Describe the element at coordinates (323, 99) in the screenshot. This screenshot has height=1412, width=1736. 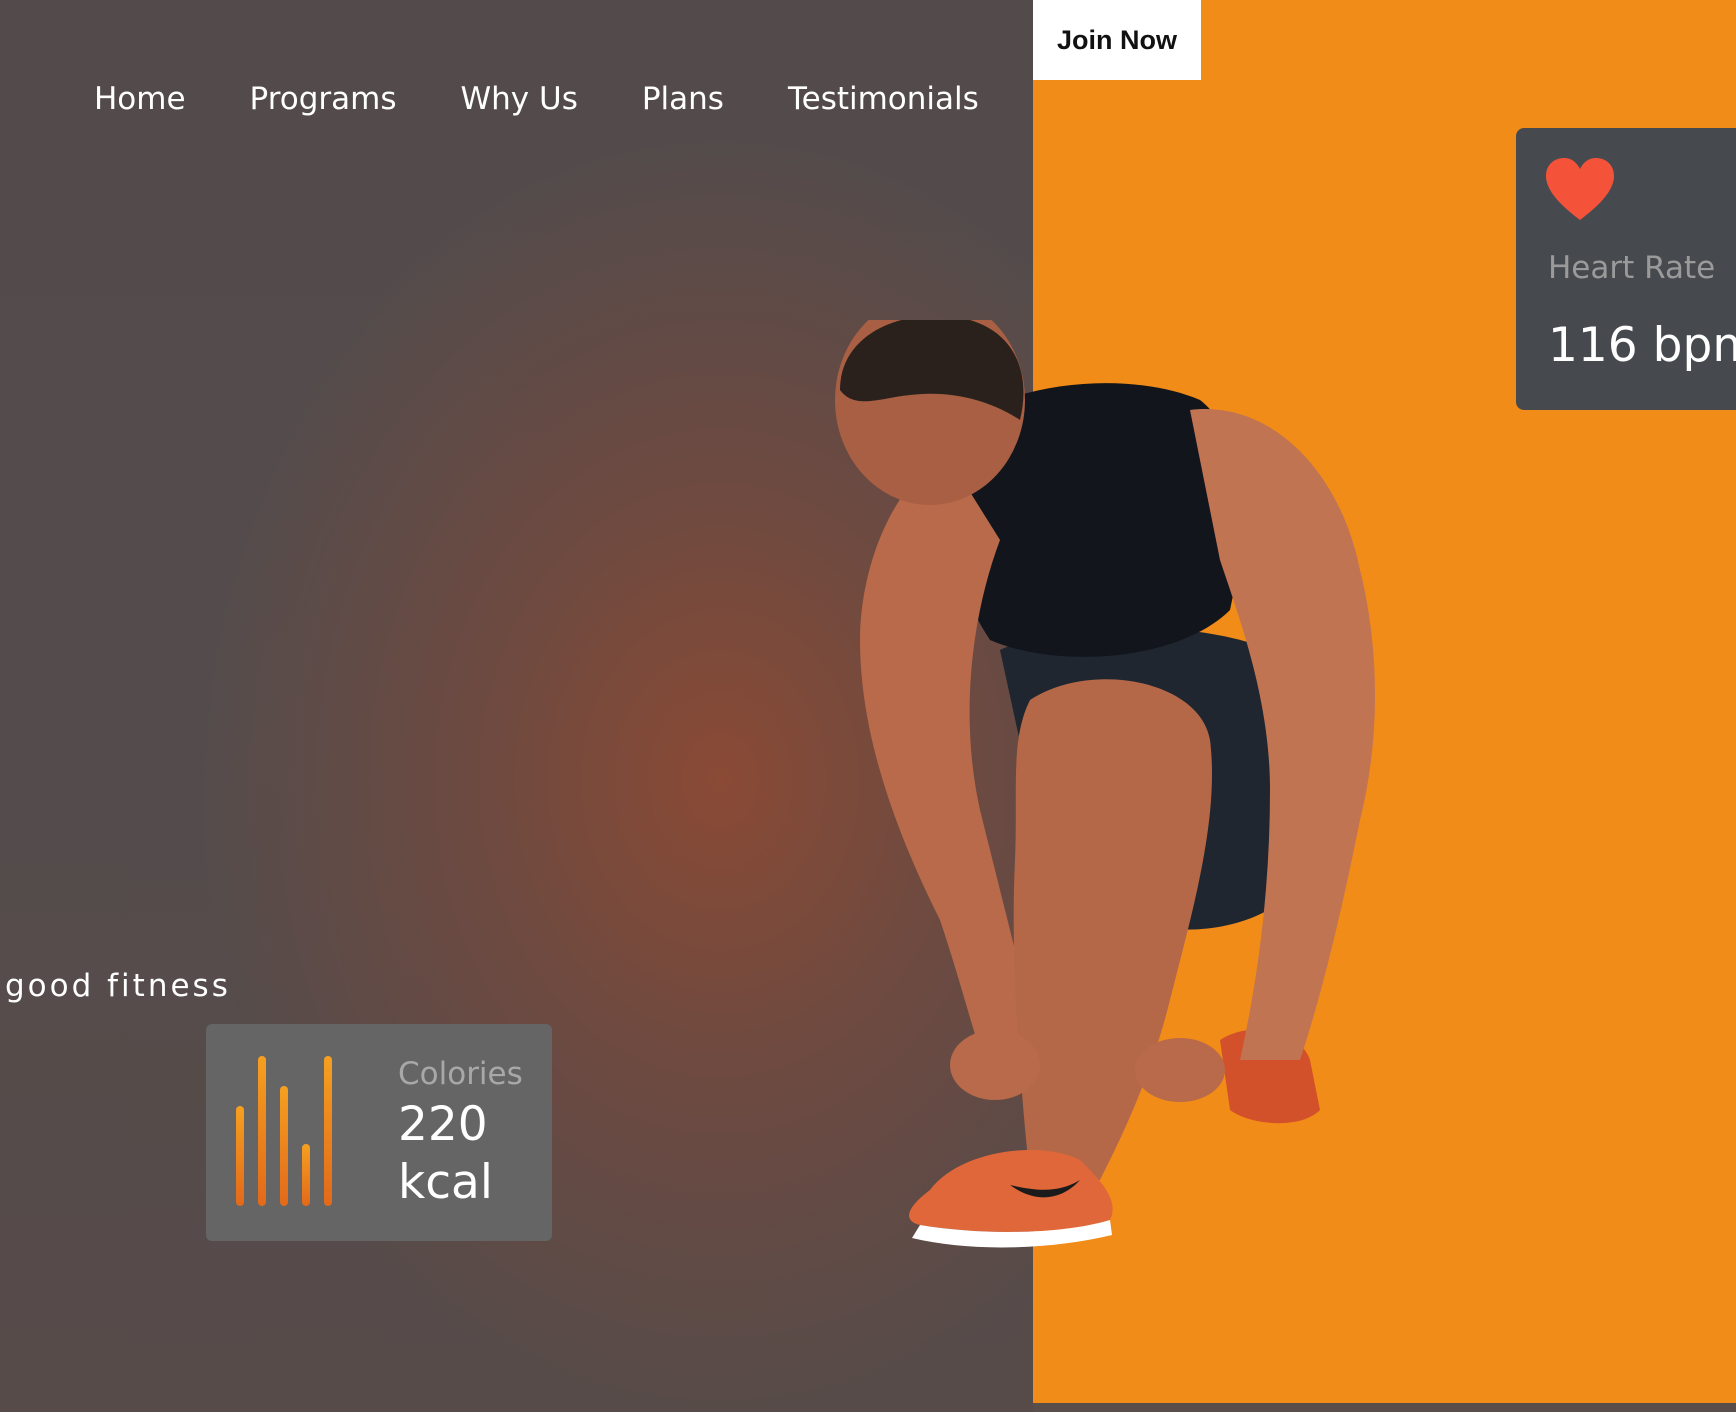
I see `nav-item-programs: Programs` at that location.